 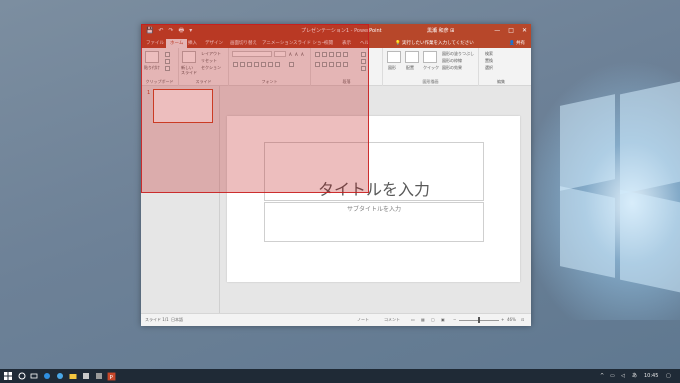 I want to click on tell-me-search: 💡 実行したい作業を入力してください, so click(x=434, y=43).